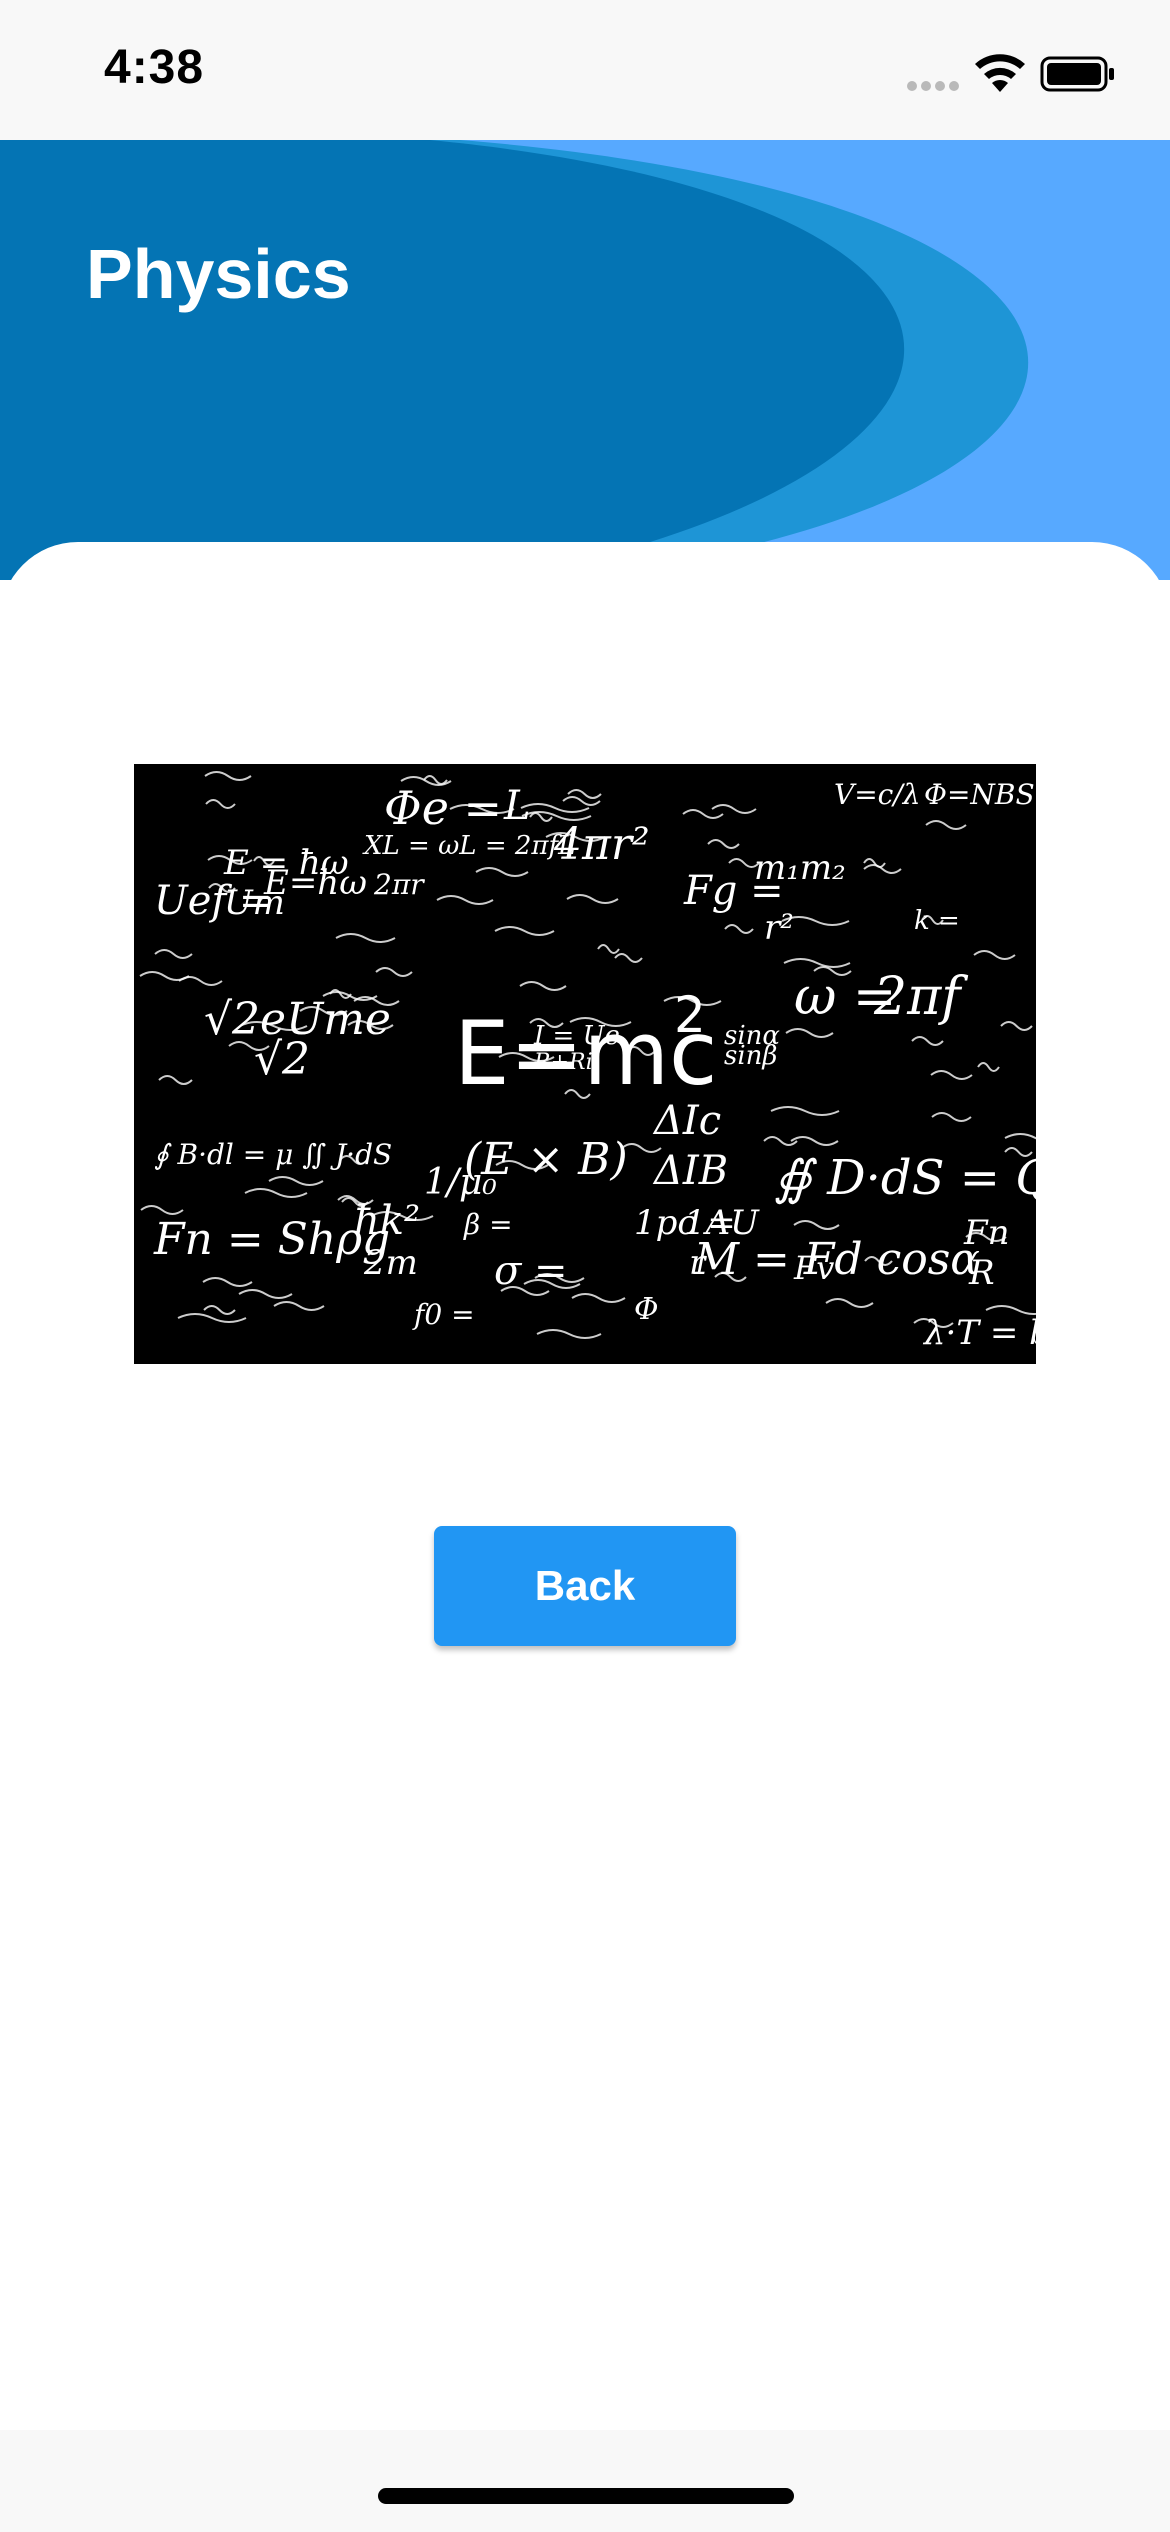 The width and height of the screenshot is (1170, 2532). What do you see at coordinates (273, 1154) in the screenshot?
I see `formula-text: ∮ B·dl = μ ∬ J·dS` at bounding box center [273, 1154].